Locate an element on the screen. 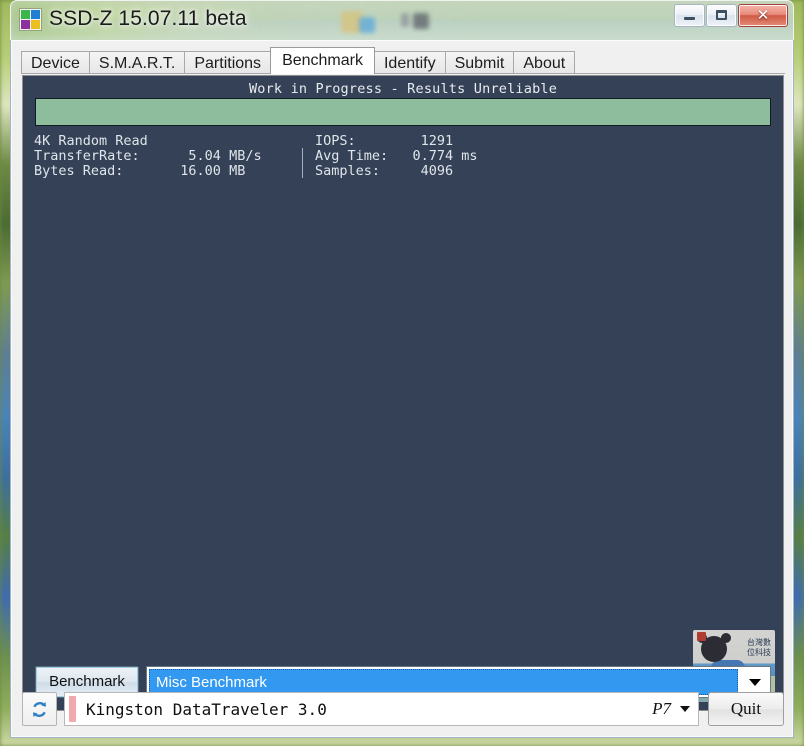  minimize-button is located at coordinates (689, 15).